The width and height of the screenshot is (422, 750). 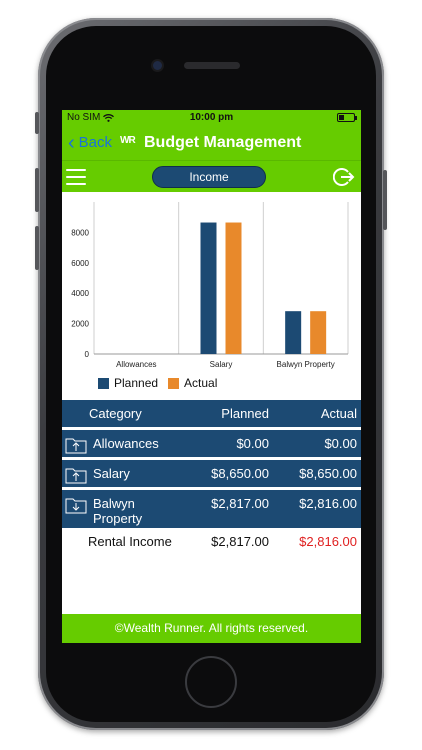 I want to click on chart-y-tick-label: 8000, so click(x=80, y=232).